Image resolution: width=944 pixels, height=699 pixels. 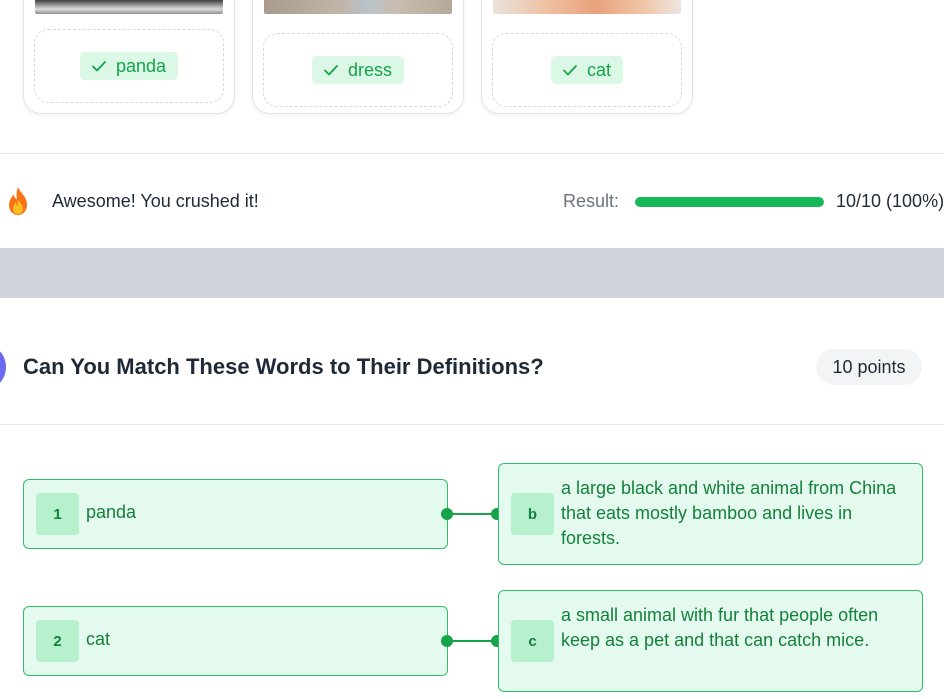 I want to click on image-card-panda: panda, so click(x=129, y=57).